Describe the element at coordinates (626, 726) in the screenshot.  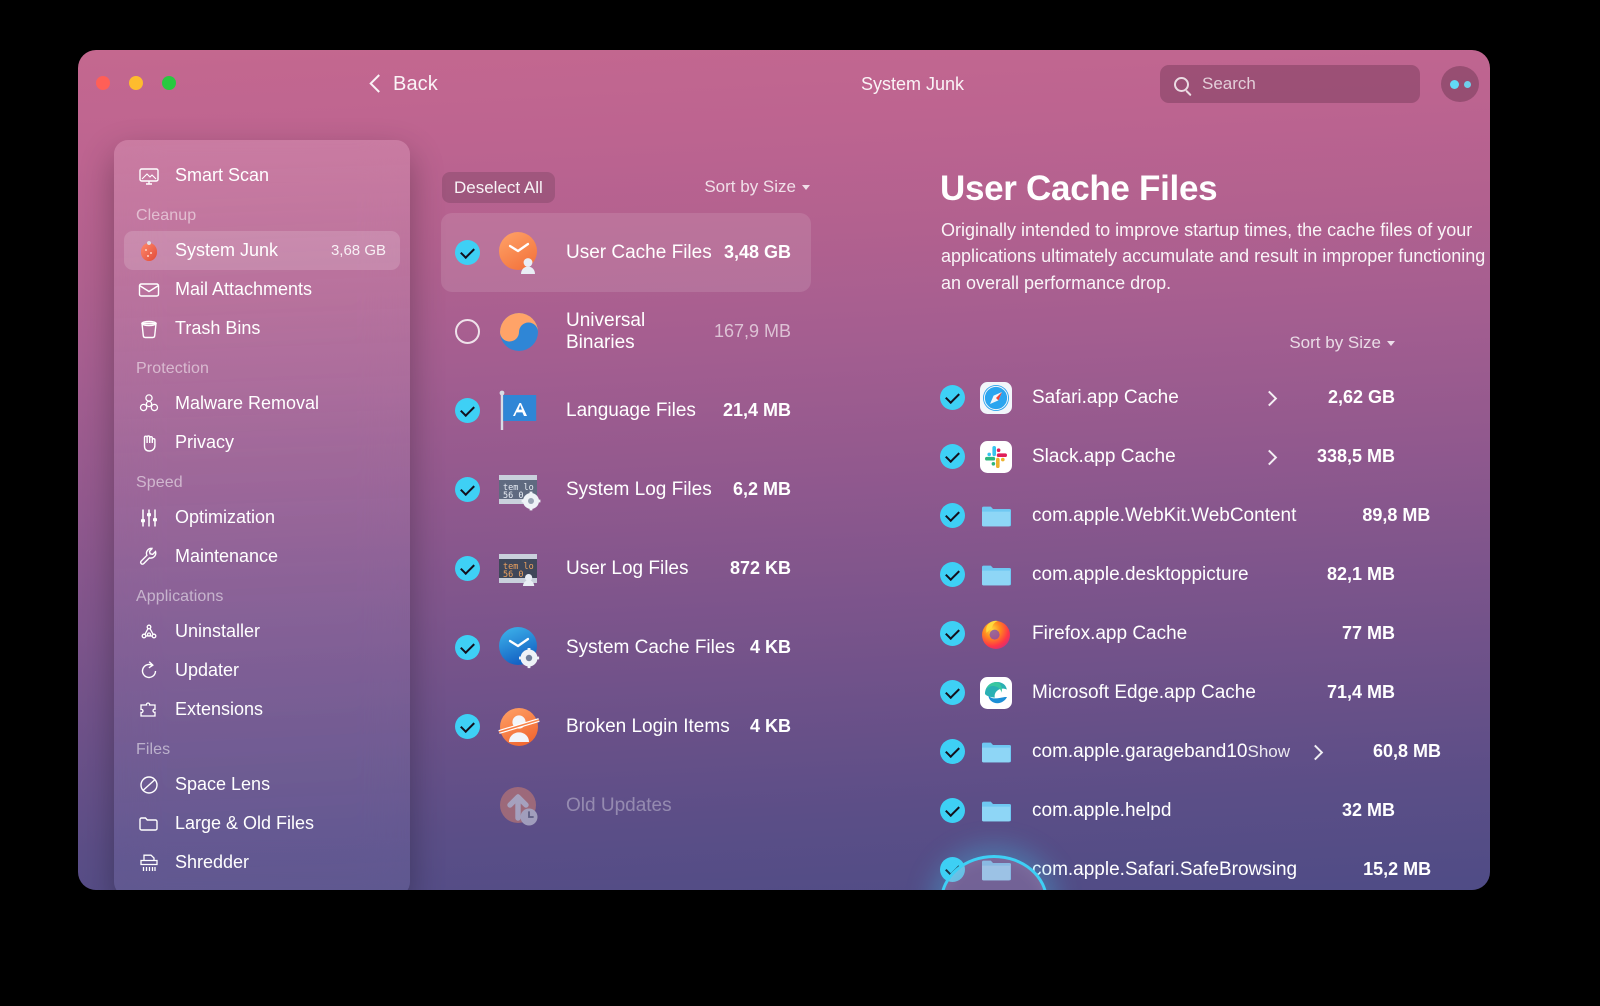
I see `category-row-broken-login-items: Broken Login Items 4 KB` at that location.